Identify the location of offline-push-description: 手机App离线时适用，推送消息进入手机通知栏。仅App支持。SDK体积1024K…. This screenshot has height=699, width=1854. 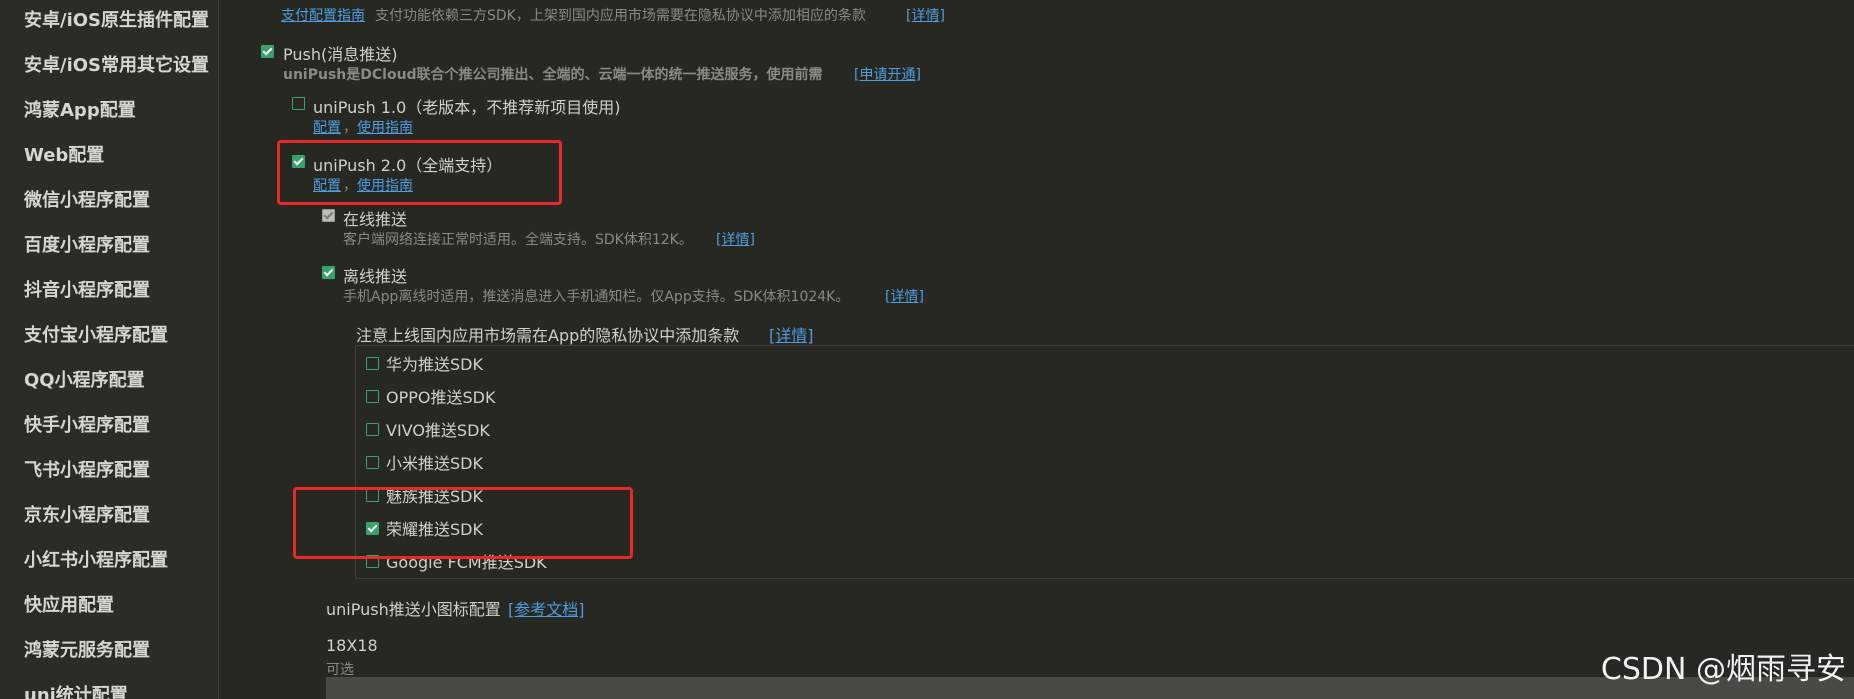
(596, 297).